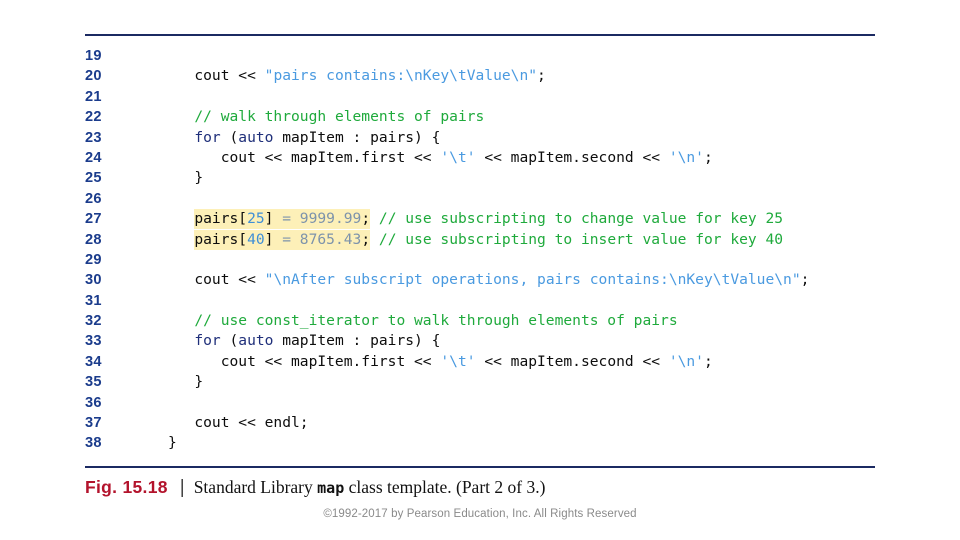  Describe the element at coordinates (93, 96) in the screenshot. I see `line-number: 21` at that location.